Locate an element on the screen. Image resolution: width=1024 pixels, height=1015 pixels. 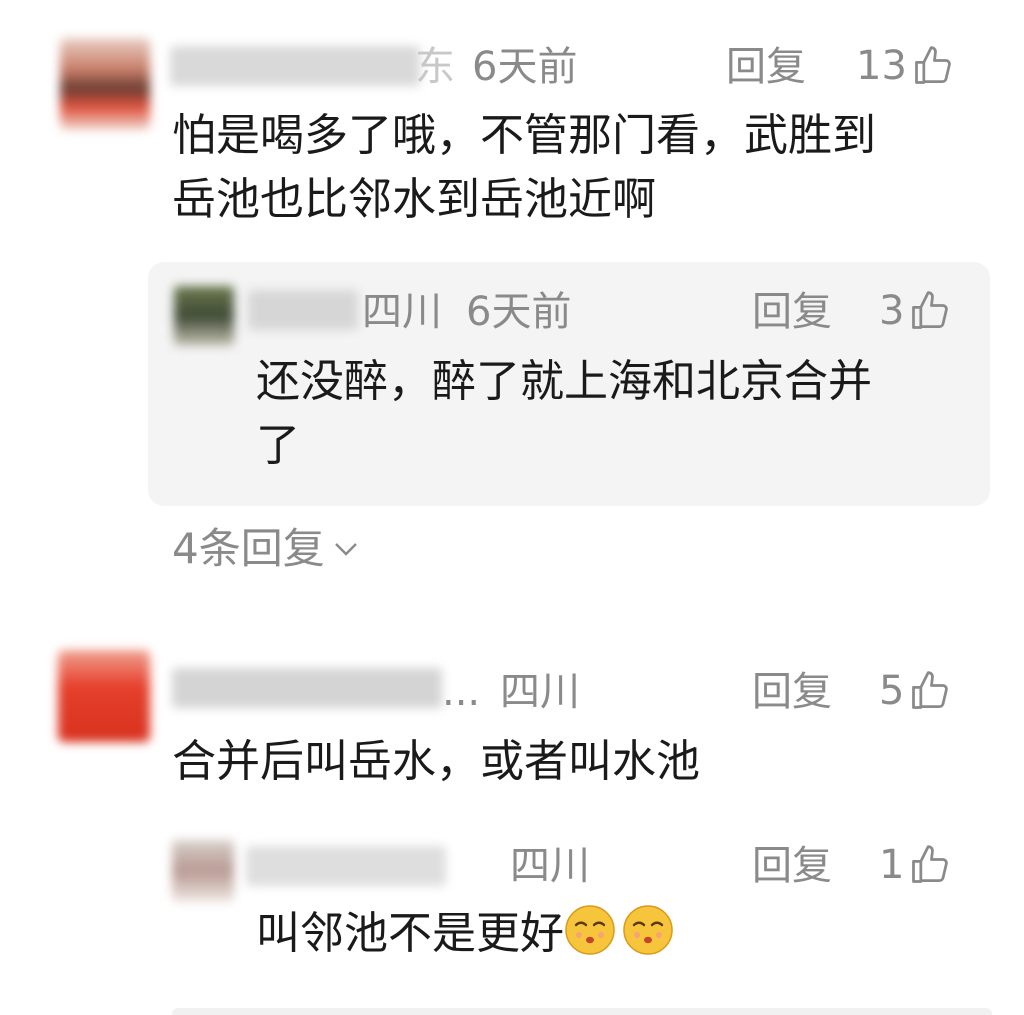
like-count: 13 is located at coordinates (881, 66).